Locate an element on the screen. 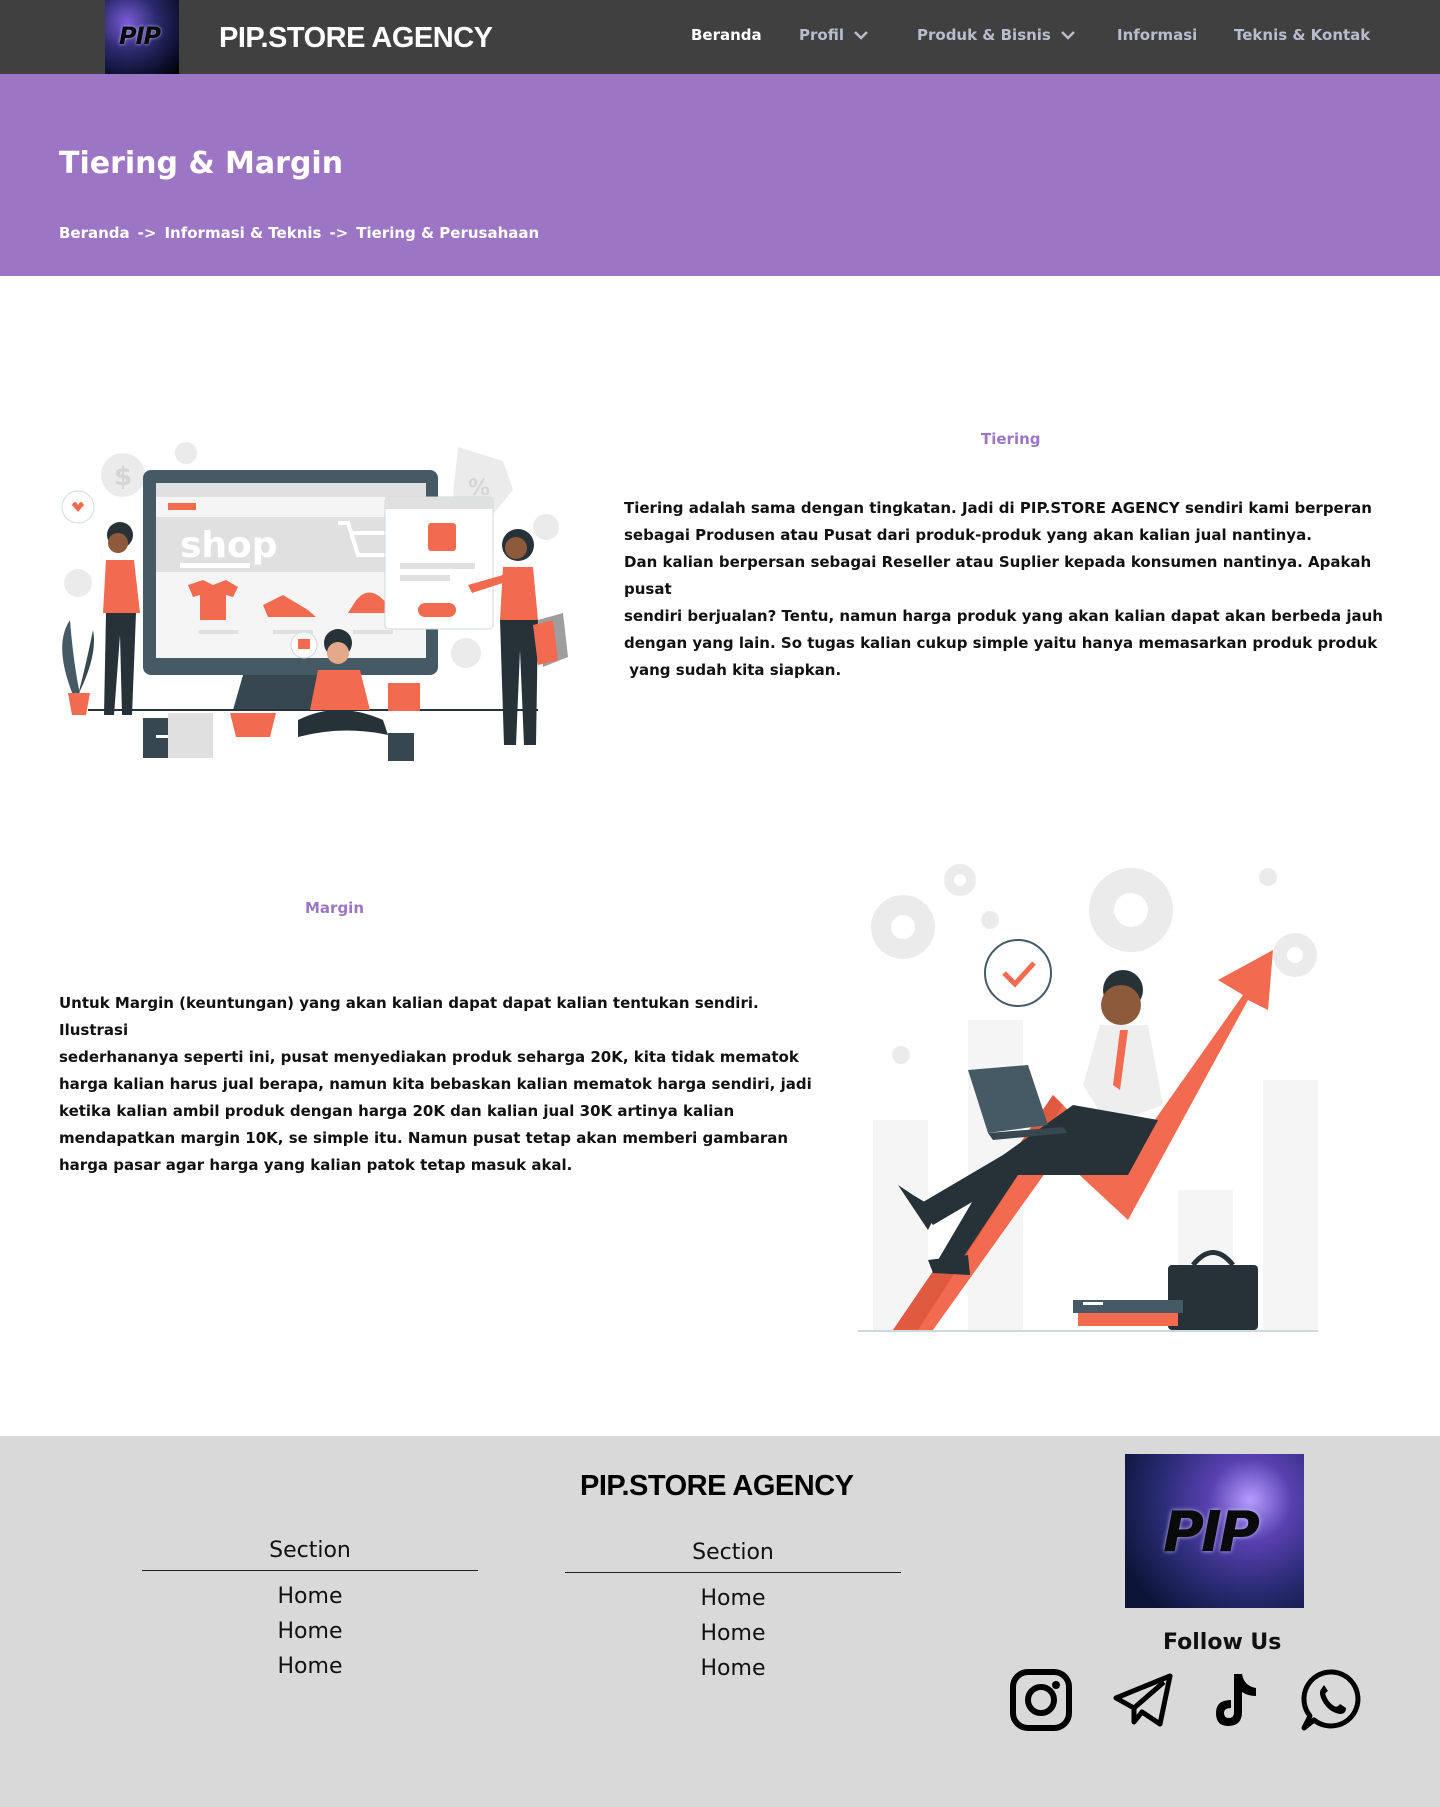 This screenshot has height=1807, width=1440. tiering-line: yang sudah kita siapkan. is located at coordinates (733, 670).